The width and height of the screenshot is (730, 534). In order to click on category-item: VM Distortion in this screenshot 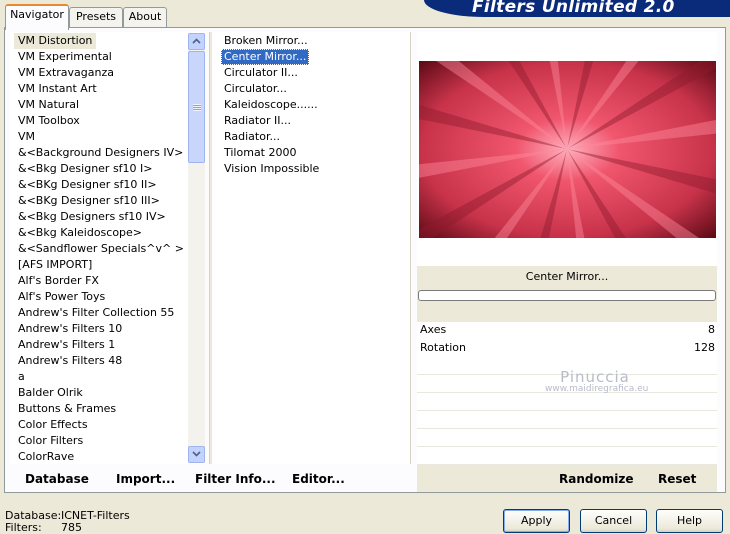, I will do `click(55, 41)`.